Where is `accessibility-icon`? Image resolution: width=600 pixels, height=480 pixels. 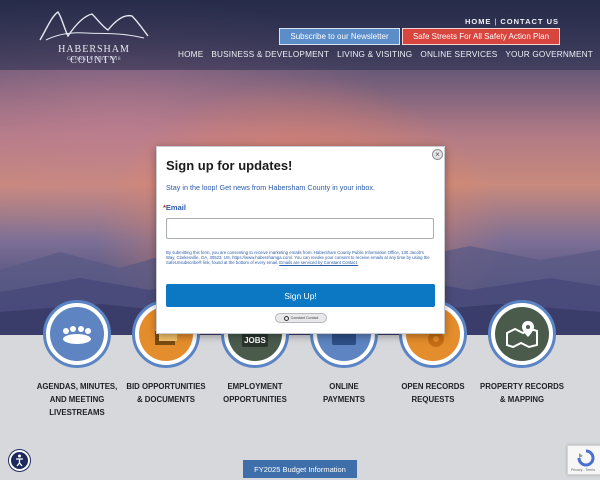
accessibility-icon is located at coordinates (19, 460).